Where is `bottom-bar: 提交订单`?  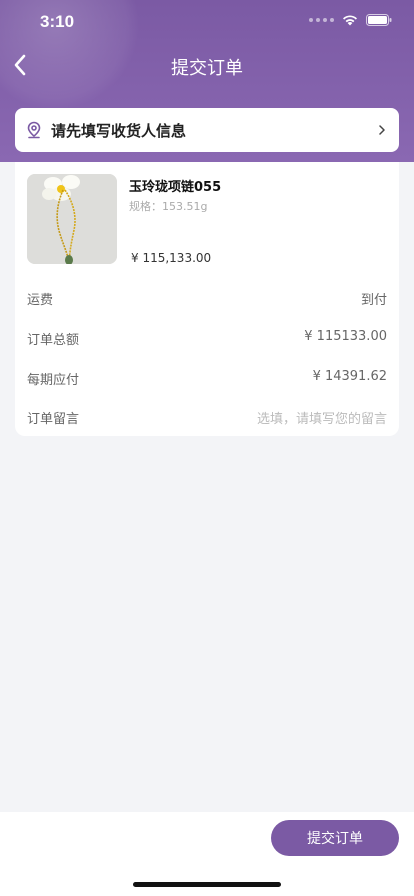
bottom-bar: 提交订单 is located at coordinates (207, 854).